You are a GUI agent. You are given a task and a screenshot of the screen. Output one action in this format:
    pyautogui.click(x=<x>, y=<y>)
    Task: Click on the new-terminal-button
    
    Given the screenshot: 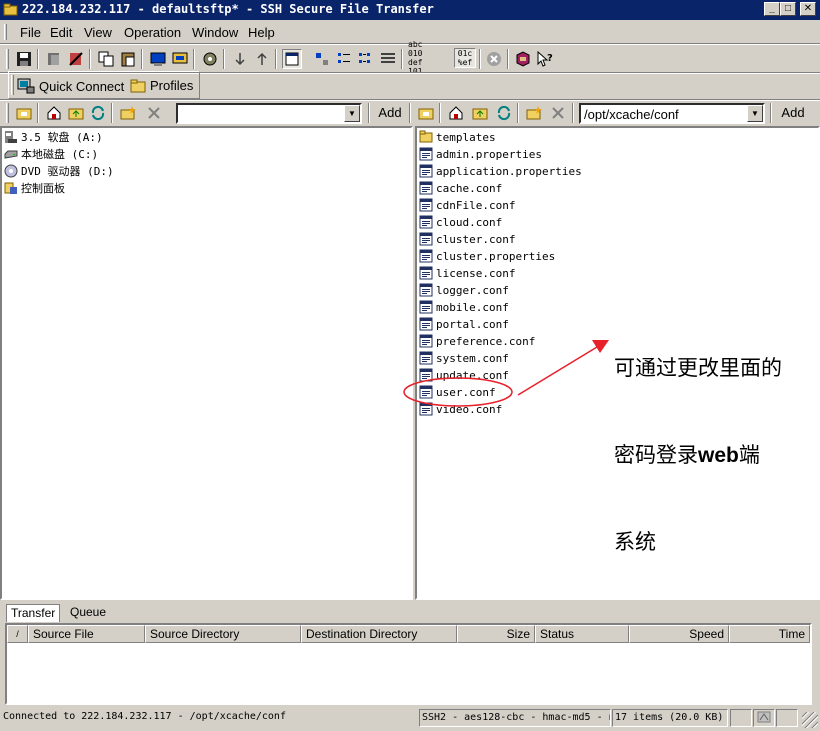 What is the action you would take?
    pyautogui.click(x=158, y=59)
    